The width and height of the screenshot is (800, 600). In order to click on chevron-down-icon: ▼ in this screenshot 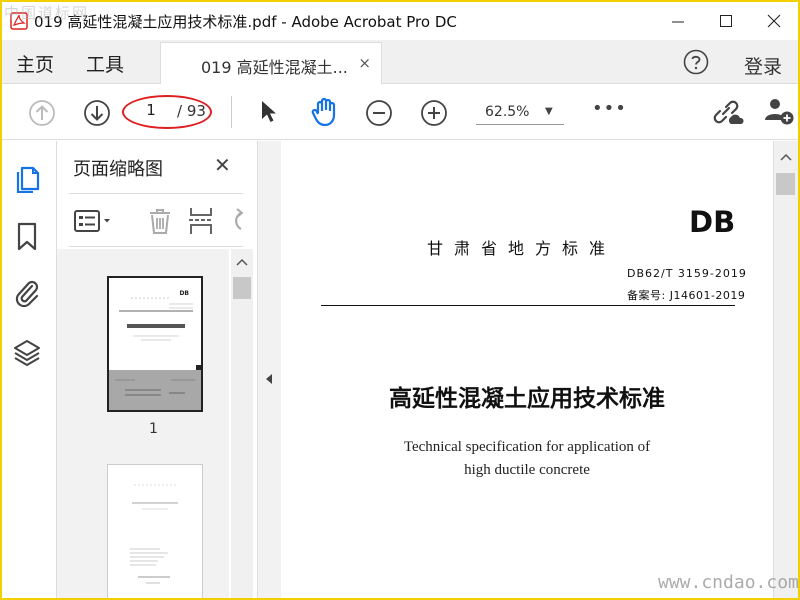, I will do `click(549, 111)`.